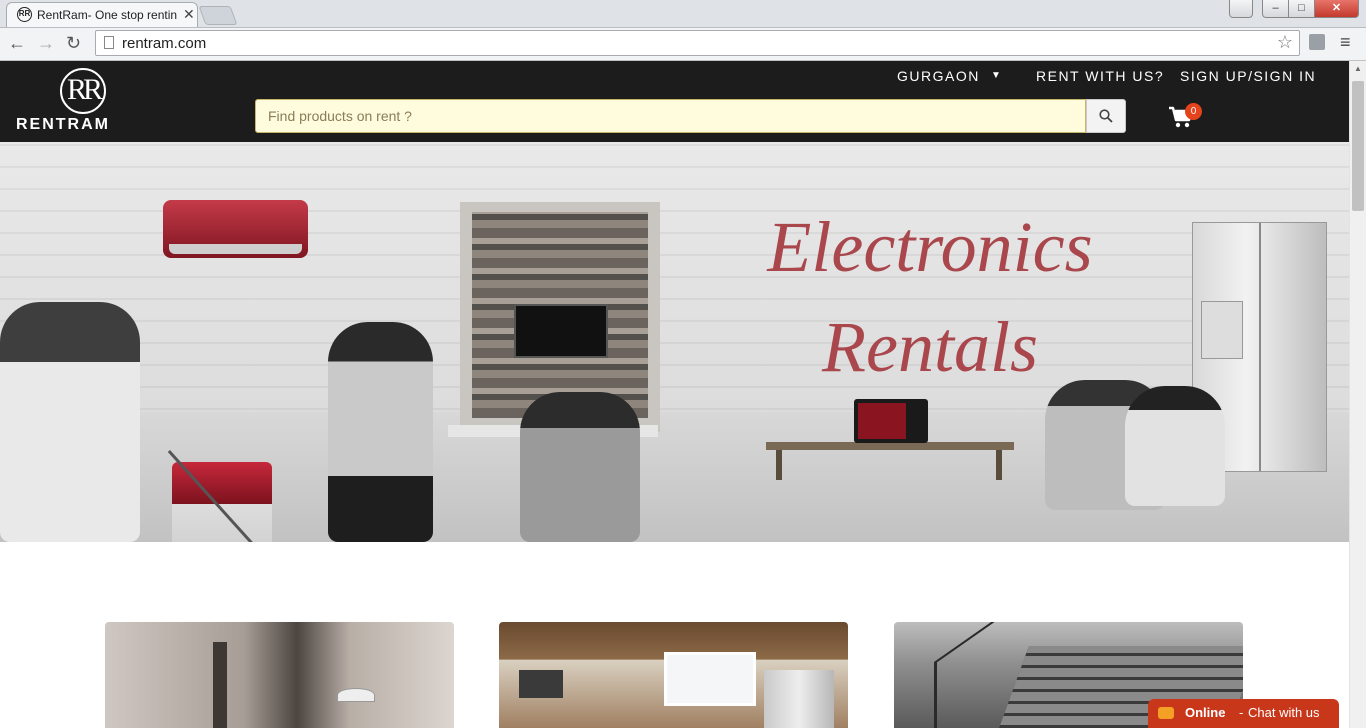  What do you see at coordinates (799, 699) in the screenshot?
I see `kitchen-fridge` at bounding box center [799, 699].